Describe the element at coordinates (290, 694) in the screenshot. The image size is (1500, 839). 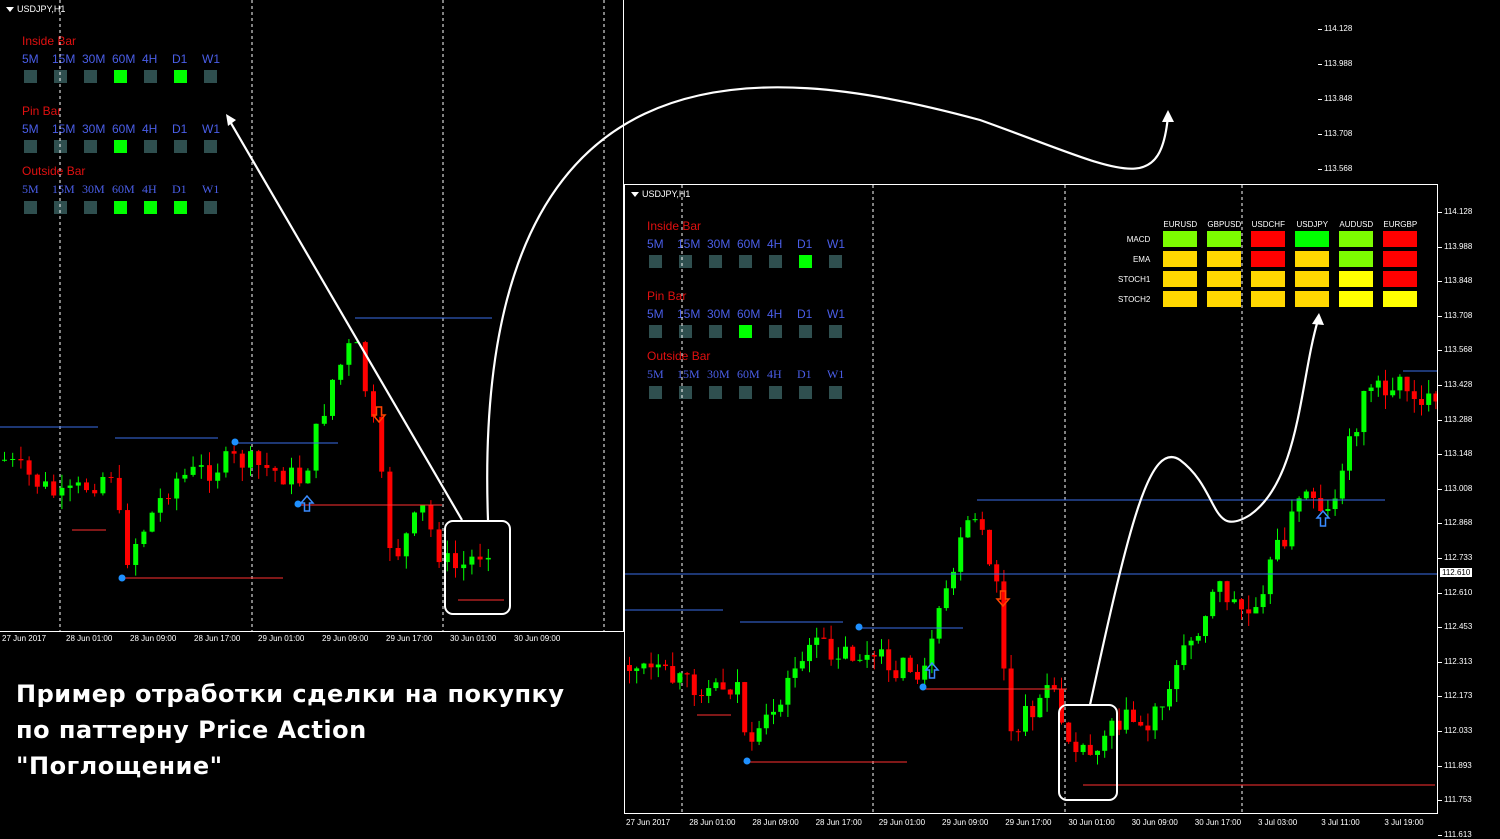
I see `caption-line-1: Пример отработки сделки на покупку` at that location.